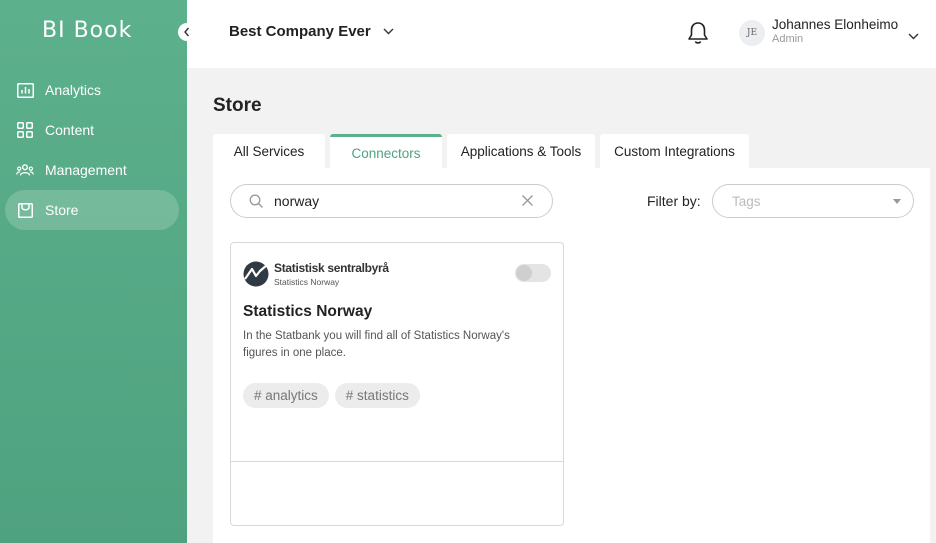 This screenshot has height=543, width=936. I want to click on chart-icon, so click(25, 90).